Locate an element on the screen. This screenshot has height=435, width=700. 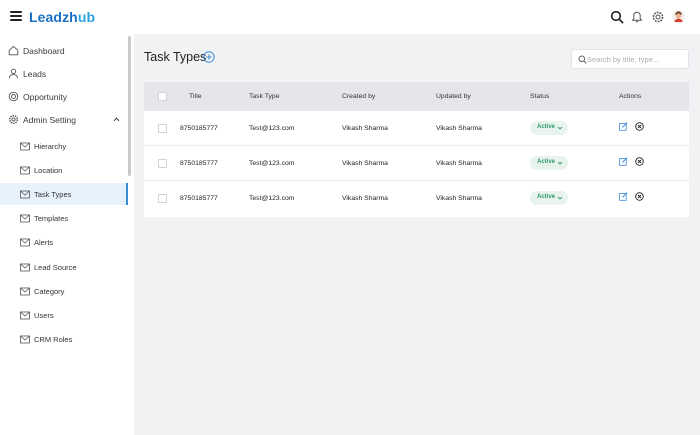
sidebar-item-label: Opportunity is located at coordinates (45, 97).